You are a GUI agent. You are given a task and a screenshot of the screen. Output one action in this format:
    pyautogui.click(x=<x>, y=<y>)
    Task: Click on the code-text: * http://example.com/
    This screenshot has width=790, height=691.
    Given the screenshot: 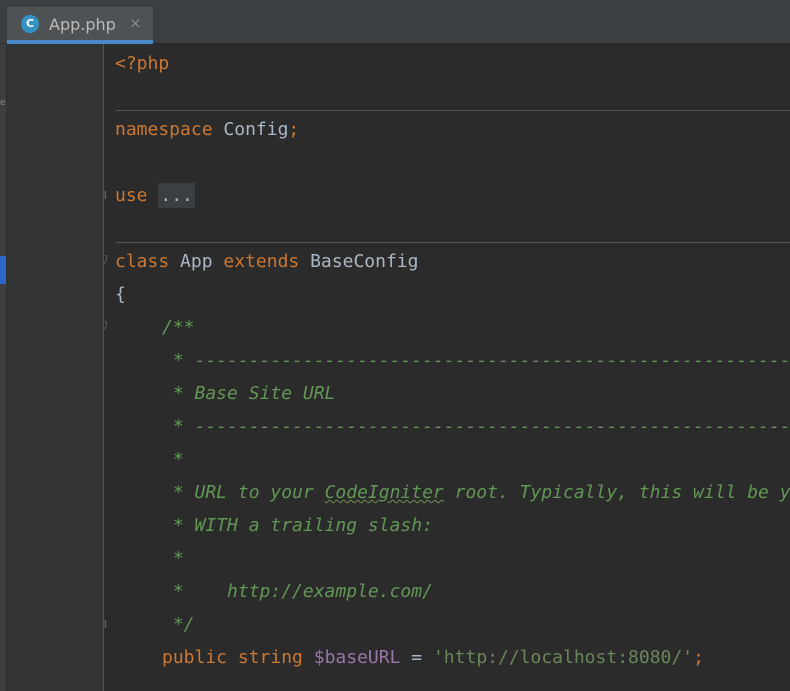 What is the action you would take?
    pyautogui.click(x=297, y=591)
    